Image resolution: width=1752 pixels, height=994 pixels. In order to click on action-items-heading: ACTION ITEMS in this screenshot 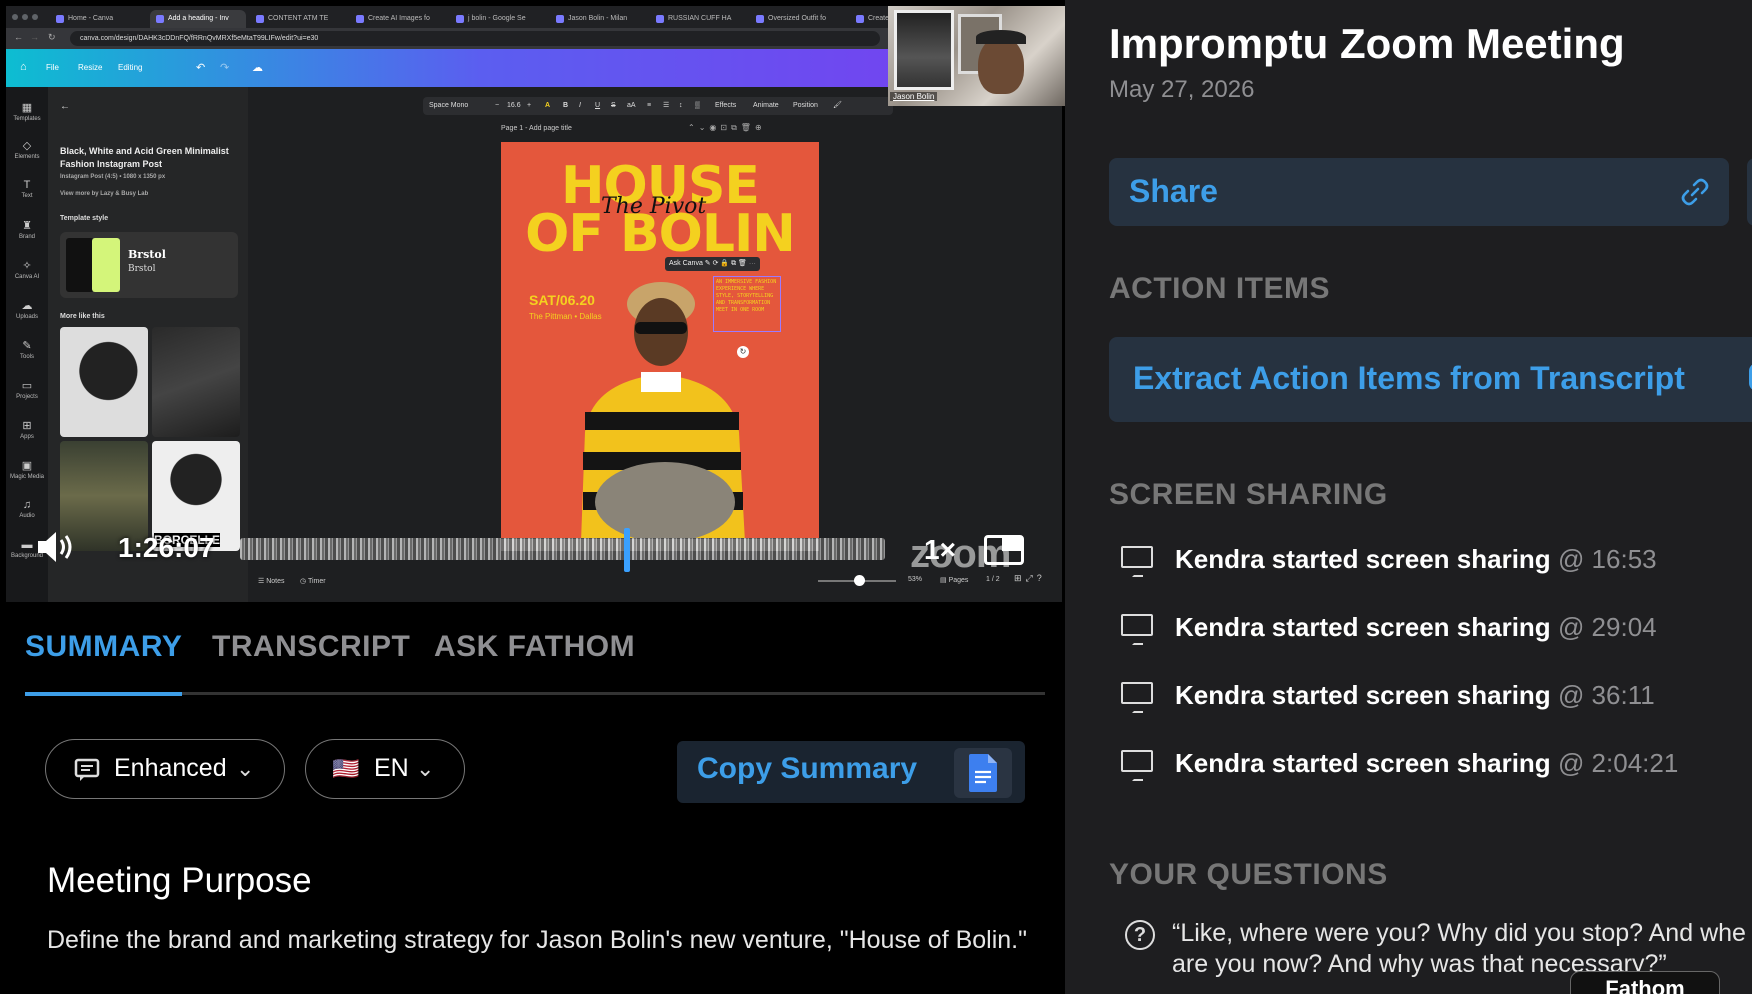, I will do `click(1219, 288)`.